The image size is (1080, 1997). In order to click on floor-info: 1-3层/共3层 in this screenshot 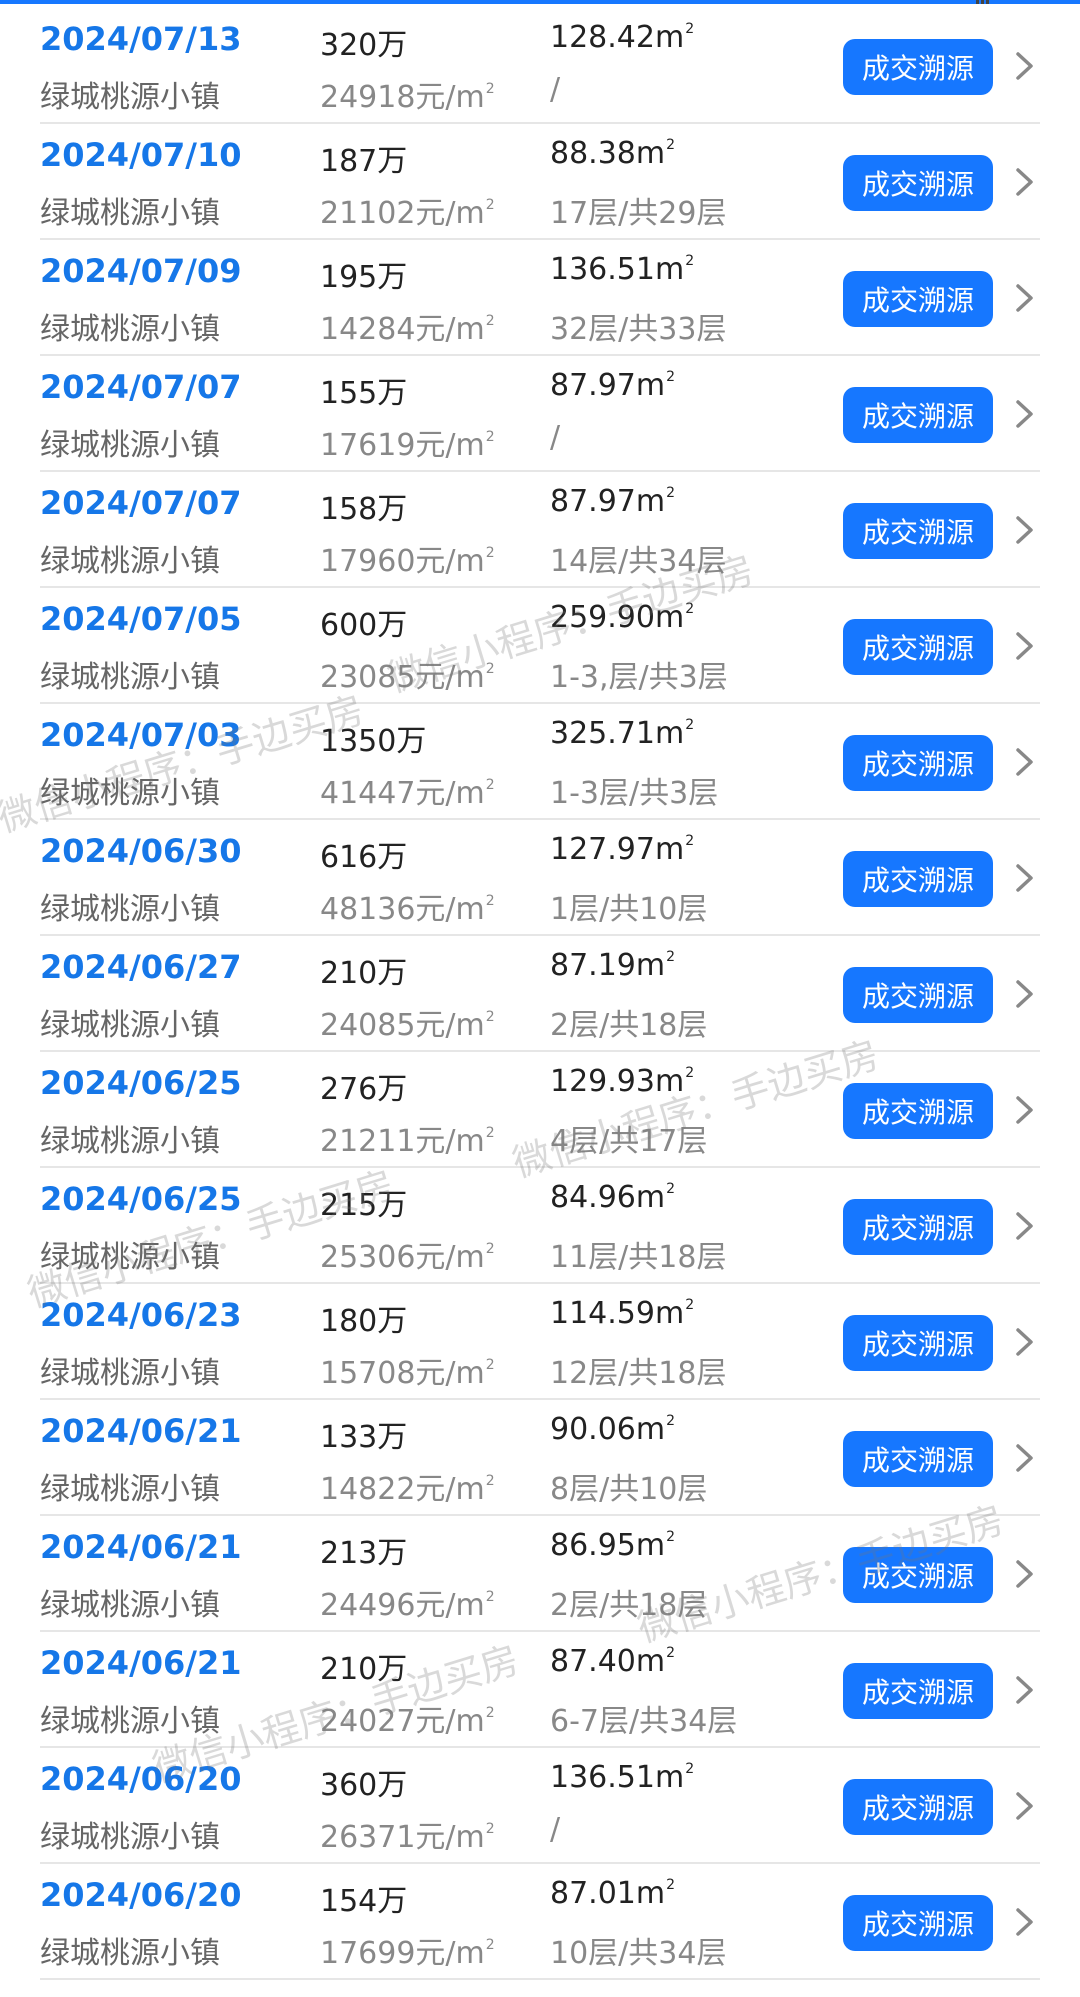, I will do `click(634, 793)`.